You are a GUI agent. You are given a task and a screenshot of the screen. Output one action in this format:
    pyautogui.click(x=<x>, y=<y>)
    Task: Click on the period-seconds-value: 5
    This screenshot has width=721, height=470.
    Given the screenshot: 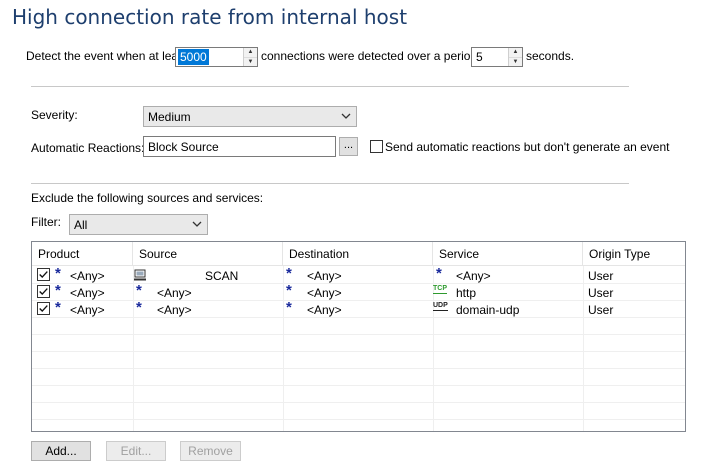 What is the action you would take?
    pyautogui.click(x=479, y=57)
    